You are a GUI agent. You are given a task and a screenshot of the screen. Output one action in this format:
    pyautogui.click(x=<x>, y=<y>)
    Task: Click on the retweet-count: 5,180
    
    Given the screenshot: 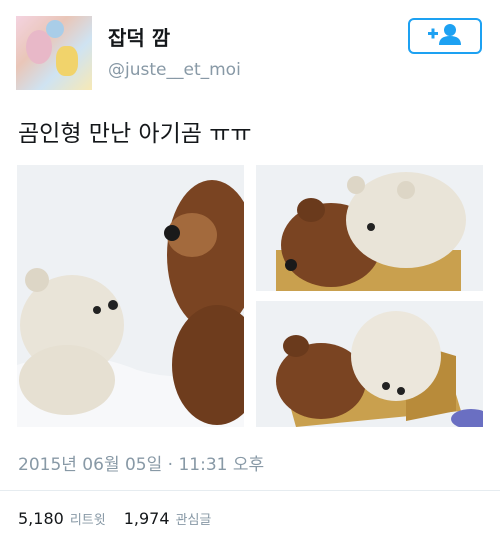 What is the action you would take?
    pyautogui.click(x=41, y=518)
    